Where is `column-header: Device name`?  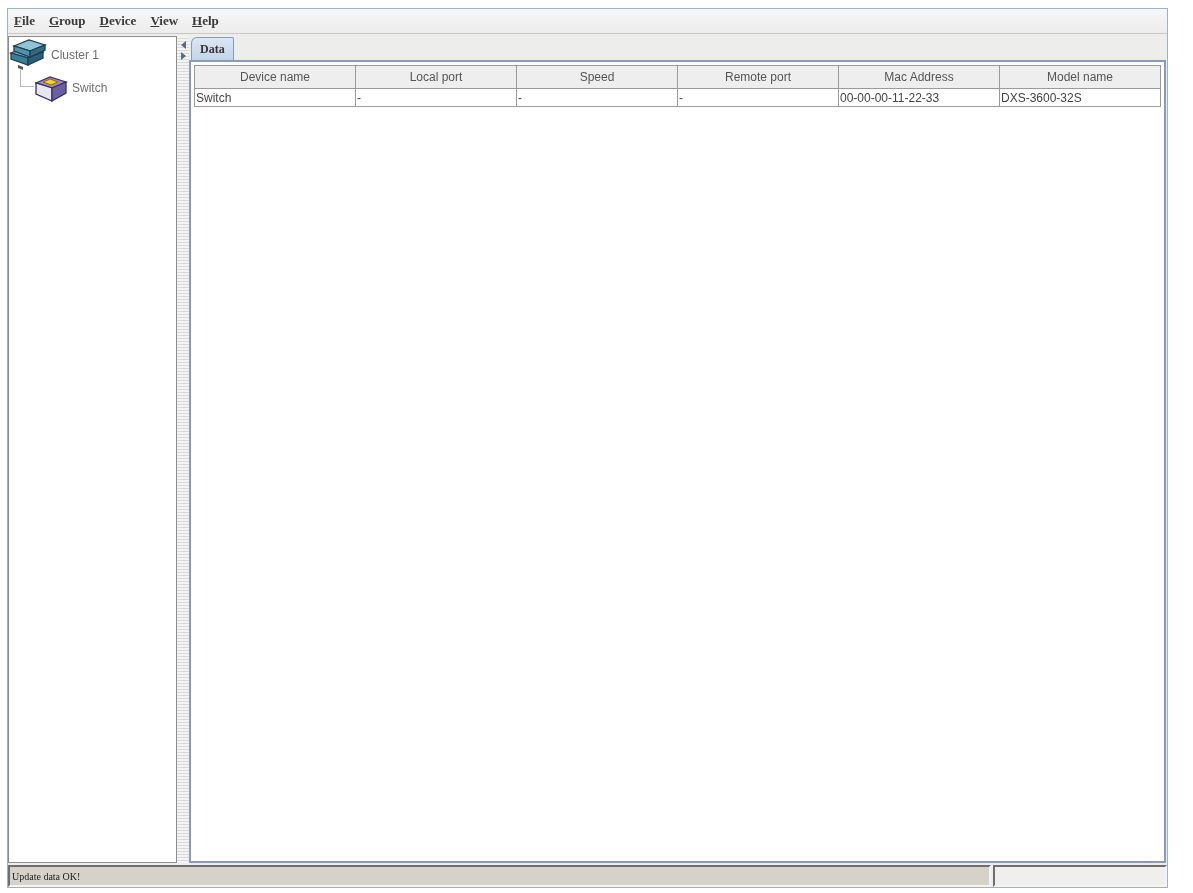
column-header: Device name is located at coordinates (275, 77).